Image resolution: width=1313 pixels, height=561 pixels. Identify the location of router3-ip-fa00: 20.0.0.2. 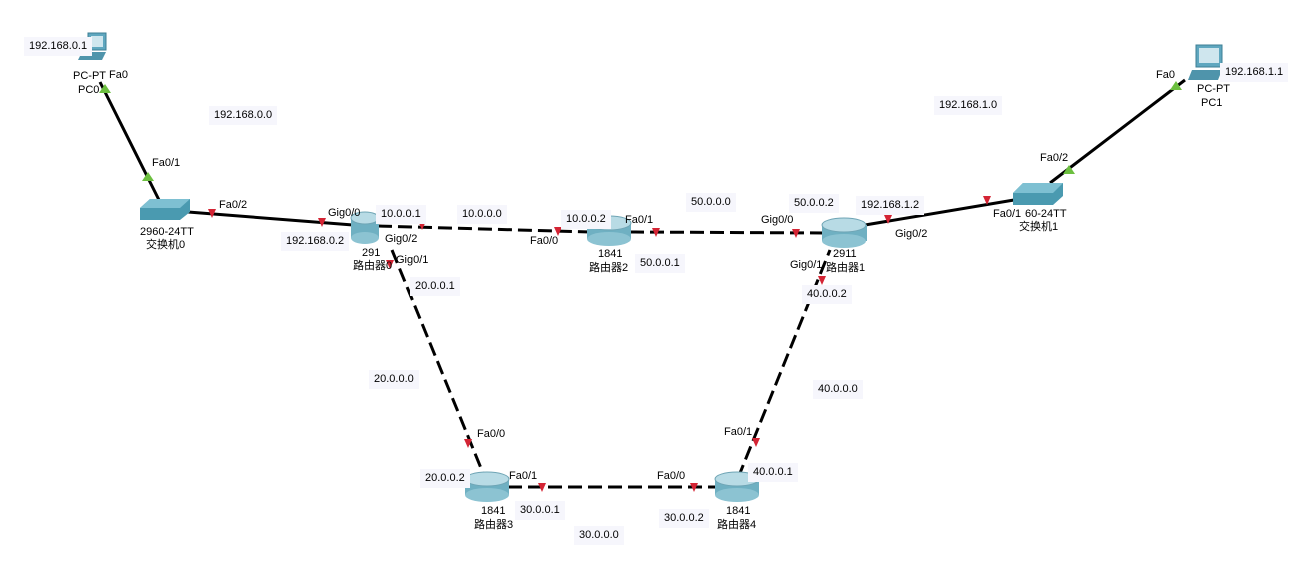
(445, 478).